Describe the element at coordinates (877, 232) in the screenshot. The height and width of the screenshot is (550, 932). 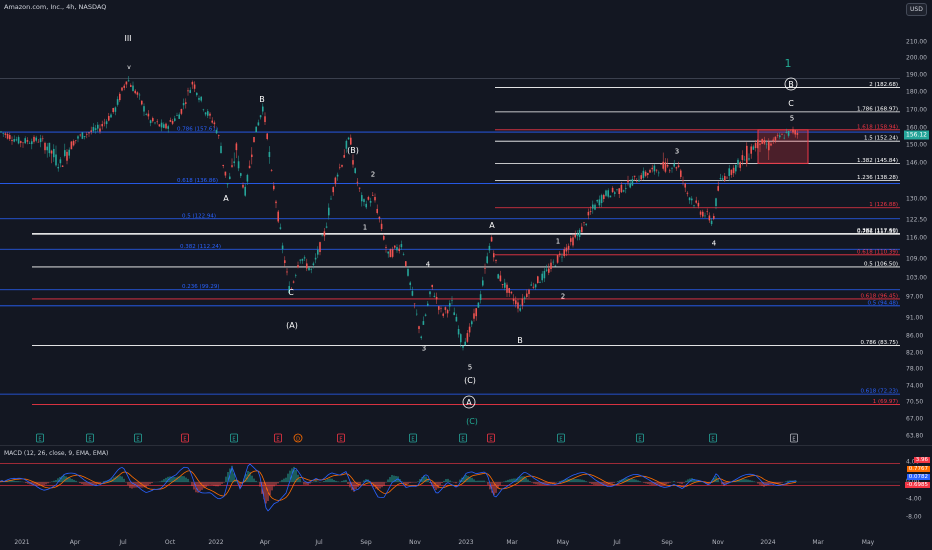
I see `fib-level-label: 0.786 (117.35)` at that location.